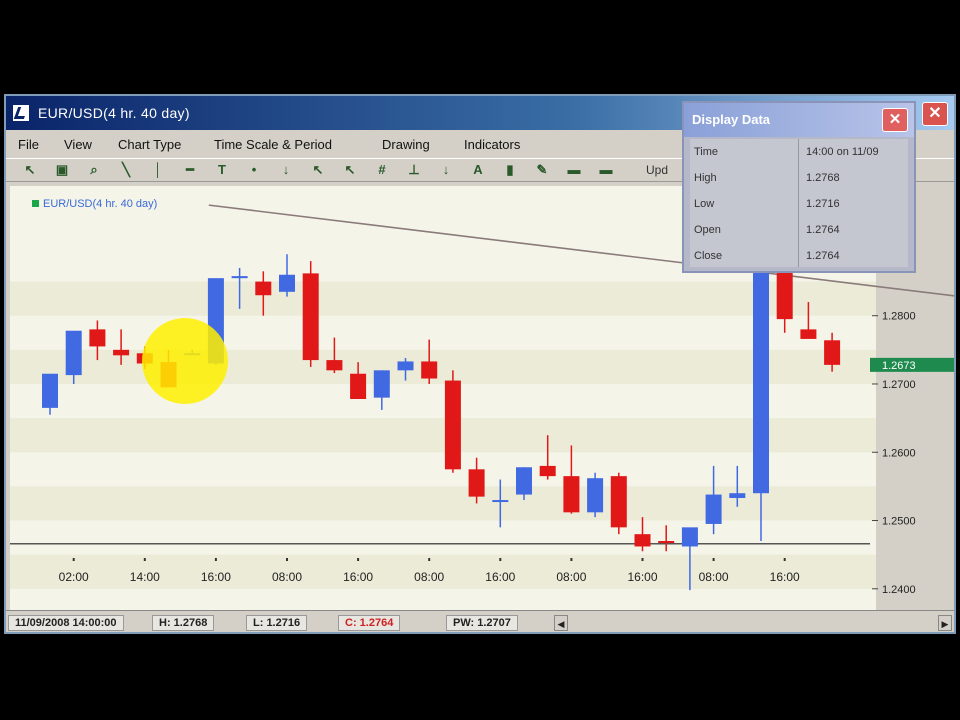 The height and width of the screenshot is (720, 960). What do you see at coordinates (78, 144) in the screenshot?
I see `menu-view: View` at bounding box center [78, 144].